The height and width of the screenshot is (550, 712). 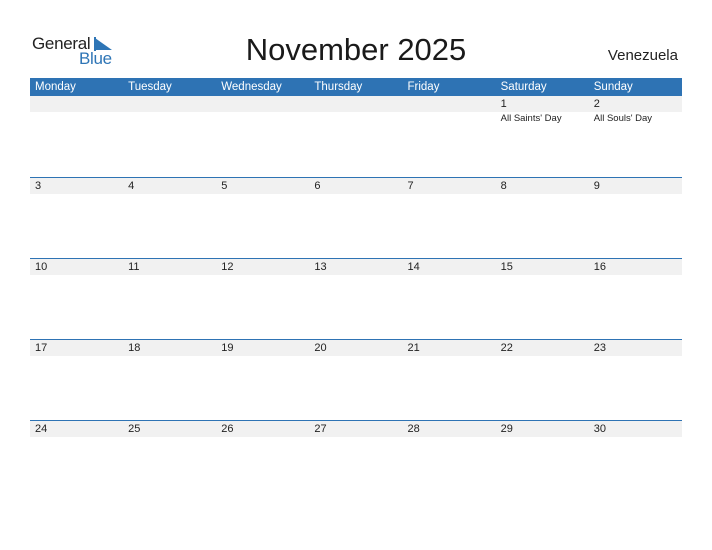 I want to click on weekday-friday: Friday, so click(x=423, y=87).